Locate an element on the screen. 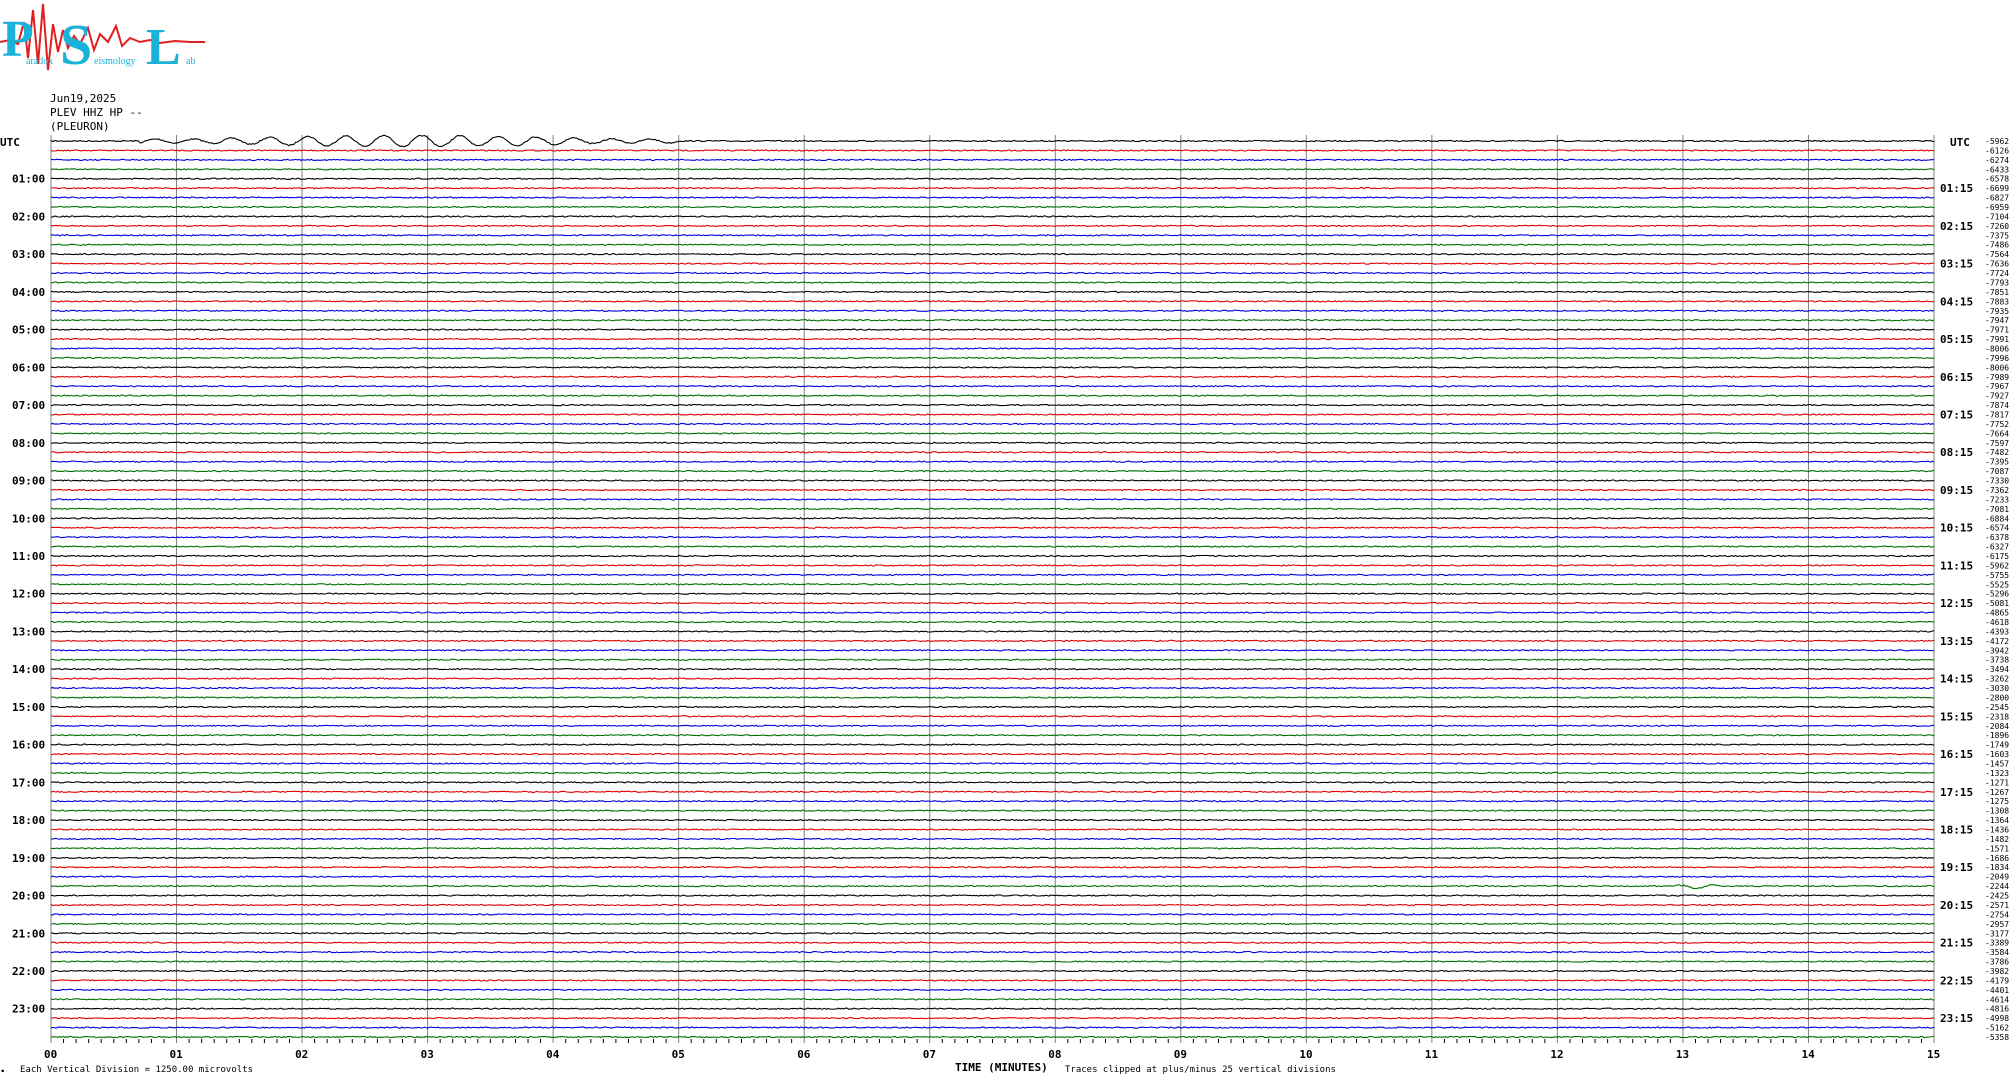  x-tick-label: 03 is located at coordinates (427, 1054).